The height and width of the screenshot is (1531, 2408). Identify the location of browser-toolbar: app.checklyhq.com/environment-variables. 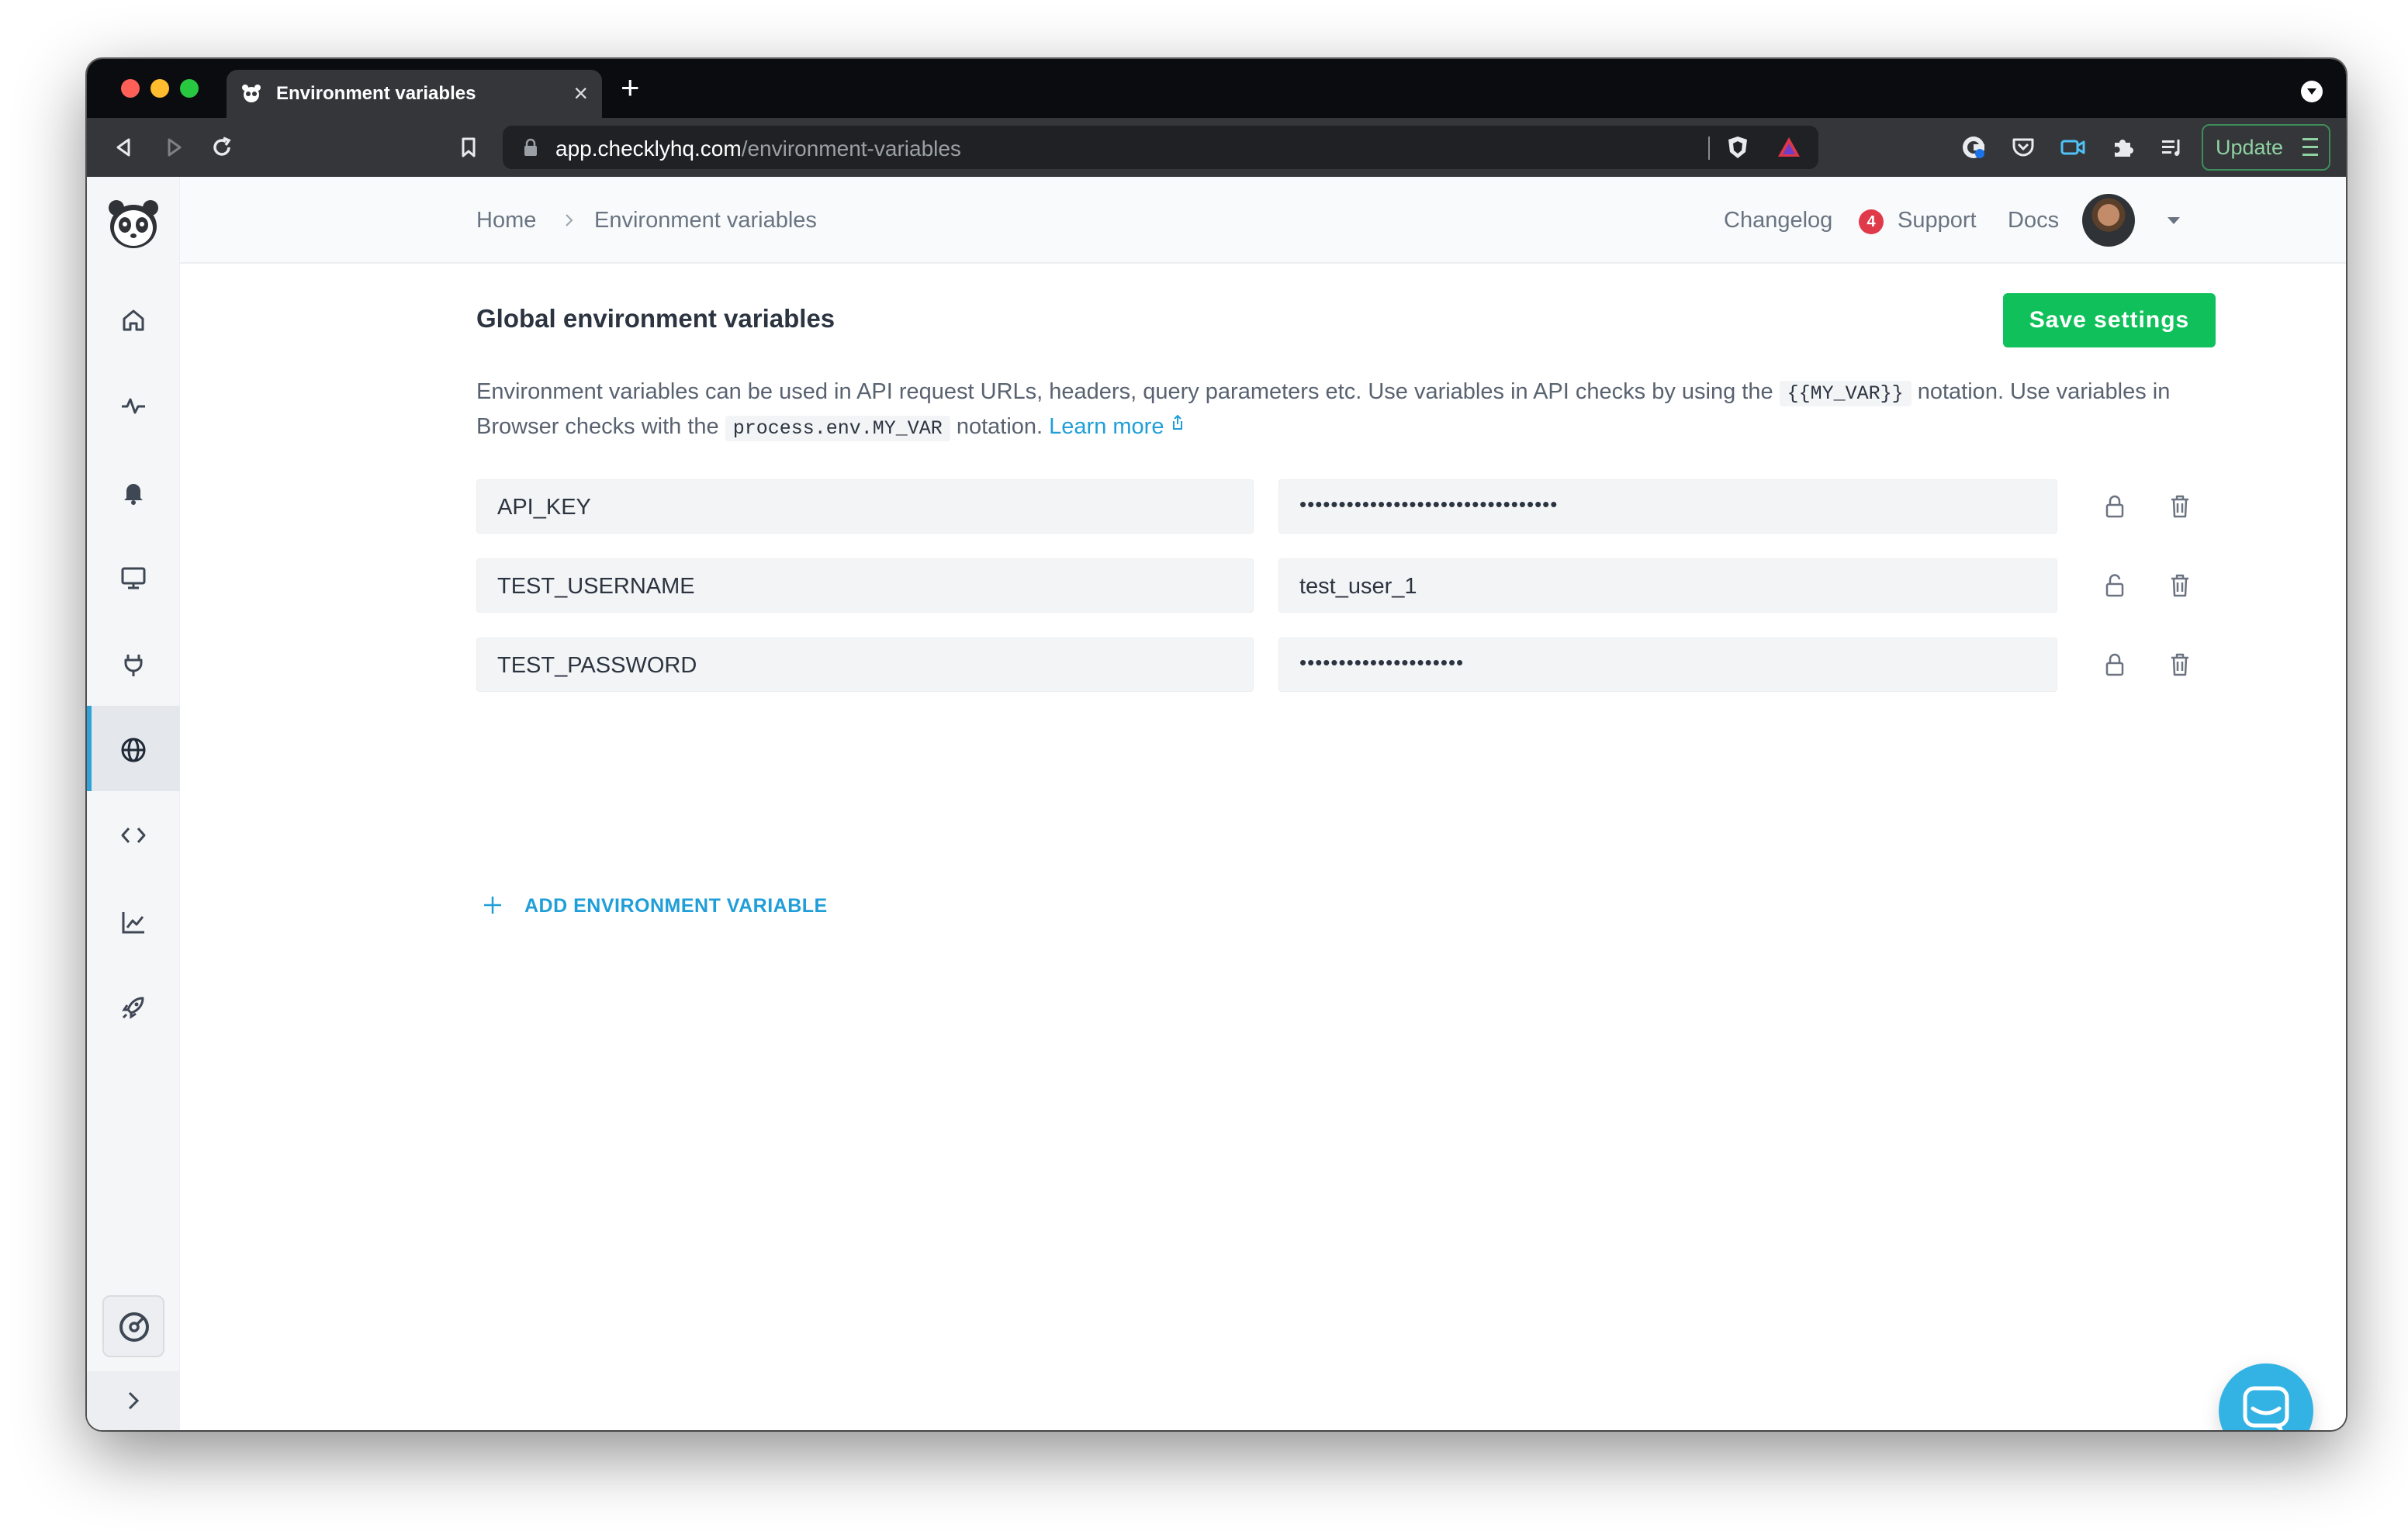
(1216, 147).